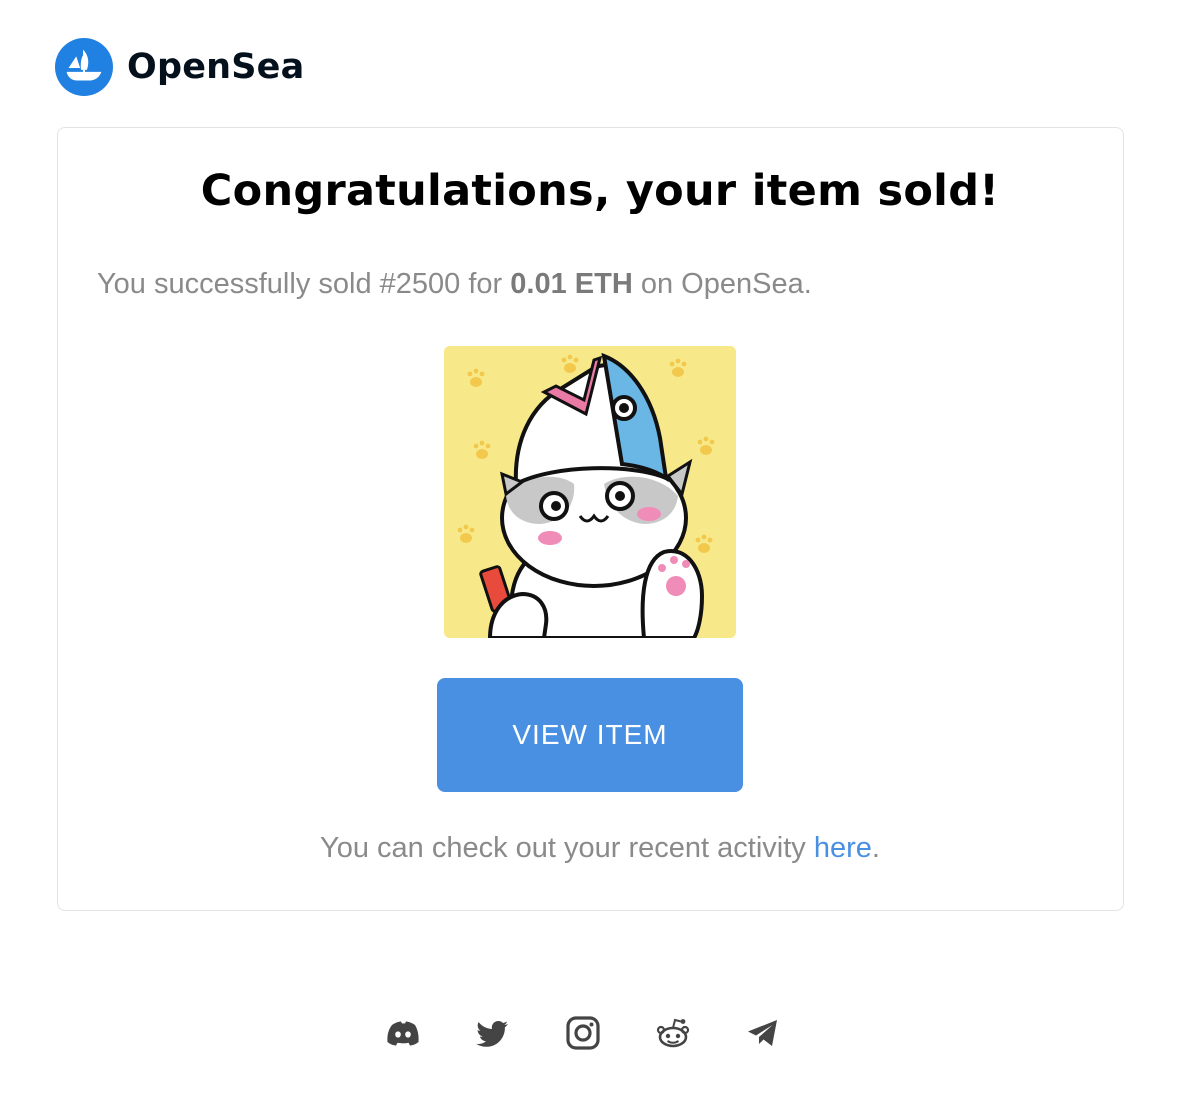 This screenshot has height=1110, width=1200. Describe the element at coordinates (420, 284) in the screenshot. I see `sale-item-name: #2500` at that location.